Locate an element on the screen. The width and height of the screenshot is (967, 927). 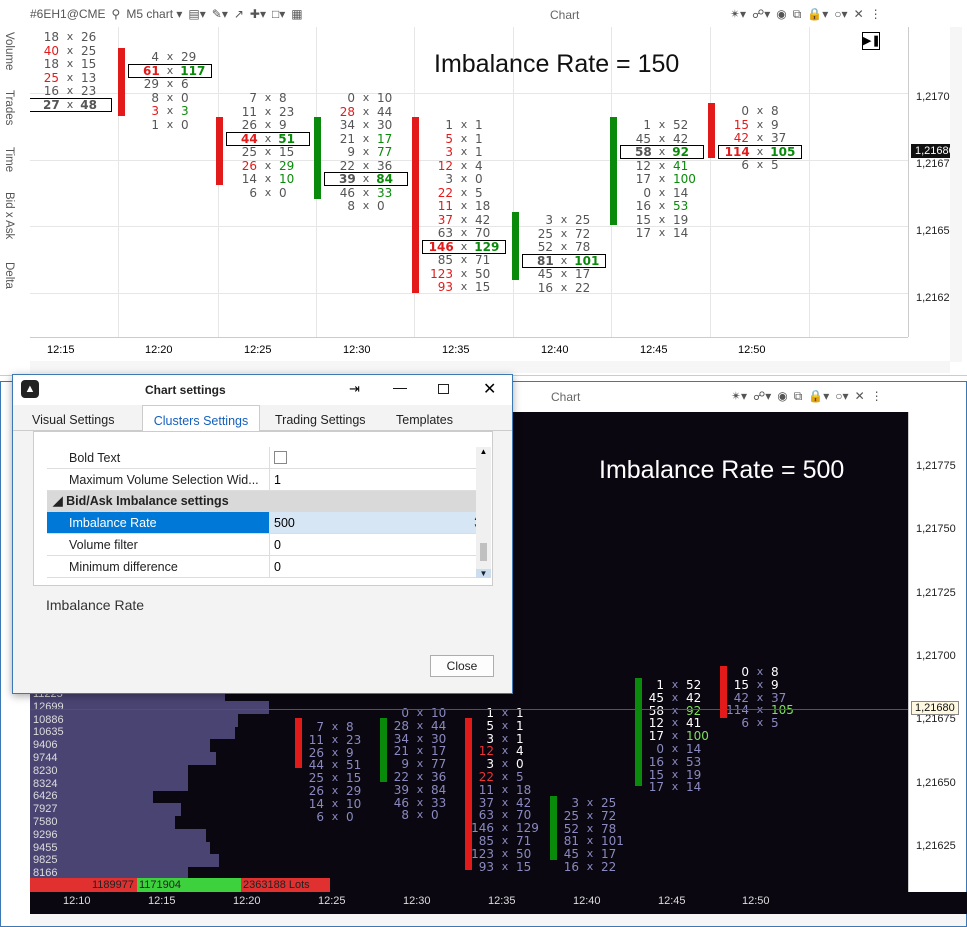
ask-value: 30 is located at coordinates (385, 125).